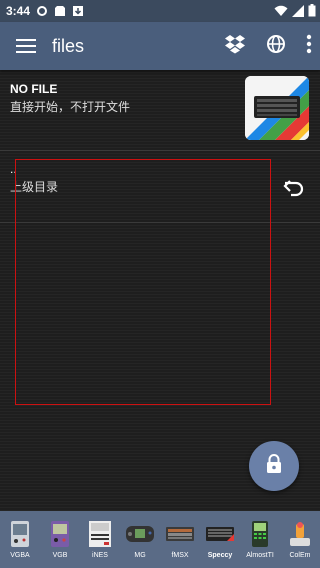  Describe the element at coordinates (160, 150) in the screenshot. I see `divider` at that location.